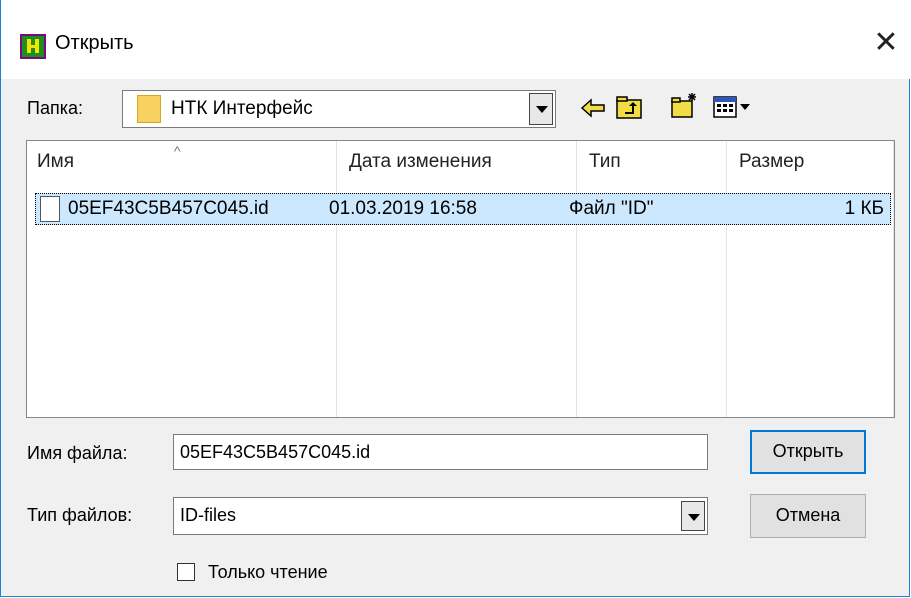 This screenshot has width=911, height=598. Describe the element at coordinates (186, 572) in the screenshot. I see `readonly-checkbox` at that location.